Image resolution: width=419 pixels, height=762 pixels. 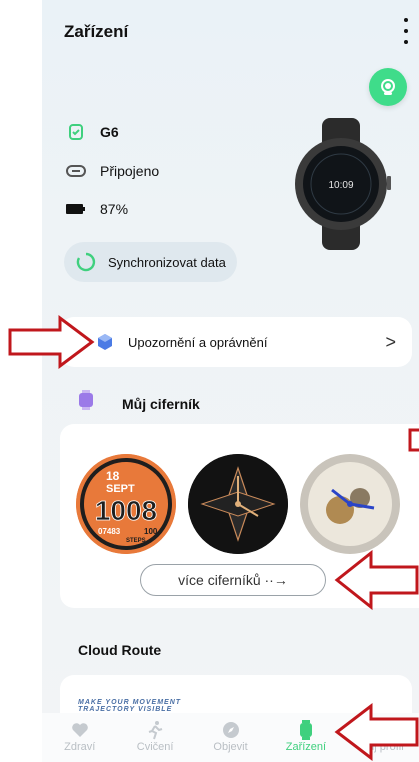 I want to click on watch-image: 10:09, so click(x=343, y=184).